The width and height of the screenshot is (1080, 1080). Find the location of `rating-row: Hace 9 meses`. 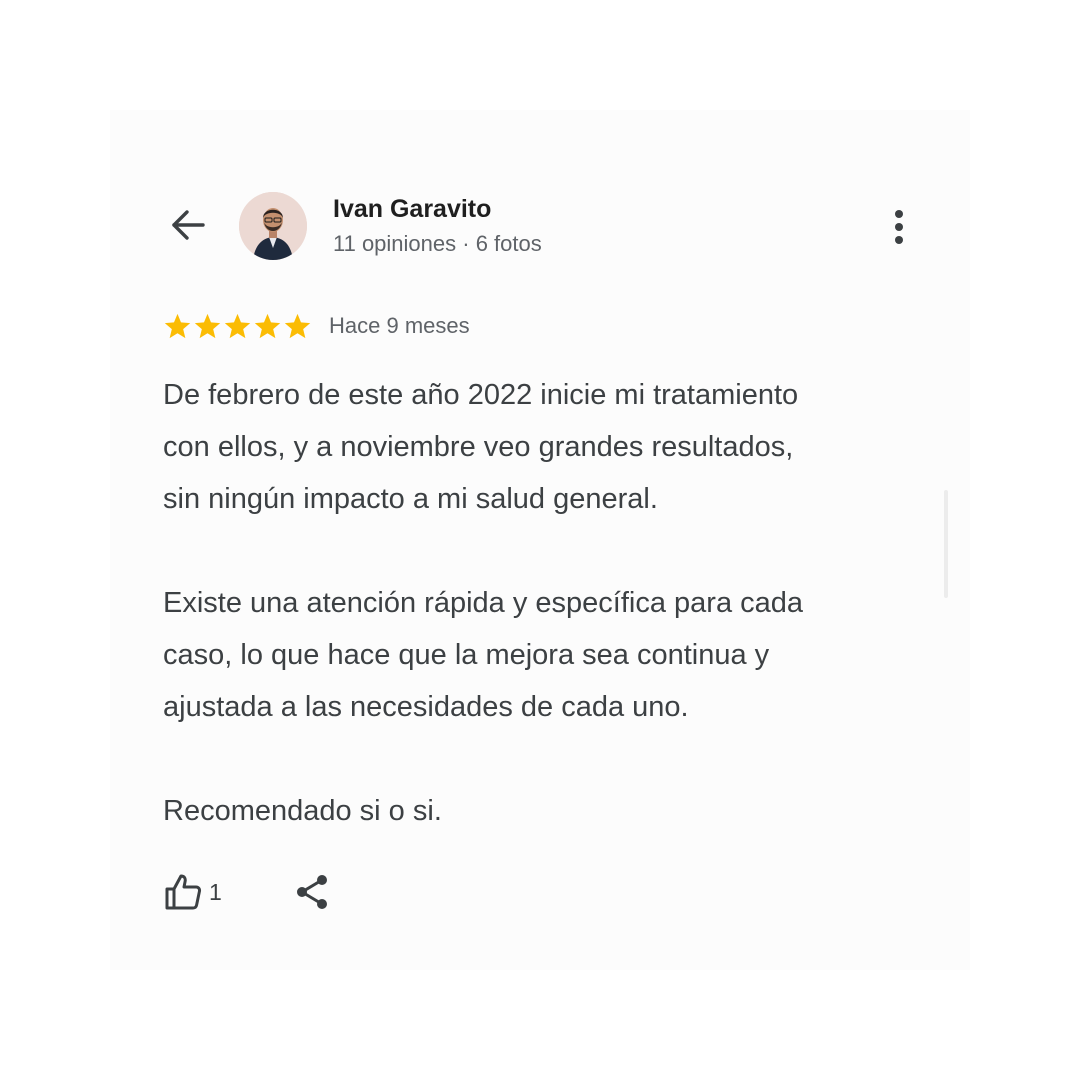

rating-row: Hace 9 meses is located at coordinates (316, 326).